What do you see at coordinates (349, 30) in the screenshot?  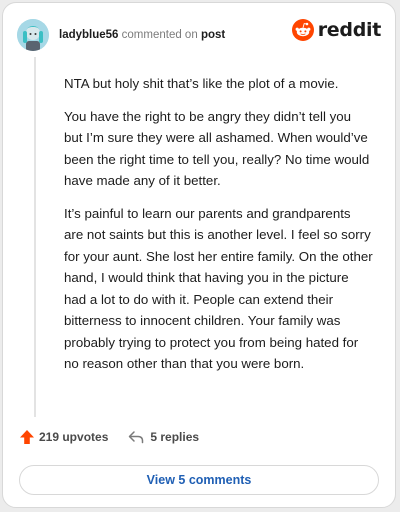 I see `reddit-wordmark: reddit` at bounding box center [349, 30].